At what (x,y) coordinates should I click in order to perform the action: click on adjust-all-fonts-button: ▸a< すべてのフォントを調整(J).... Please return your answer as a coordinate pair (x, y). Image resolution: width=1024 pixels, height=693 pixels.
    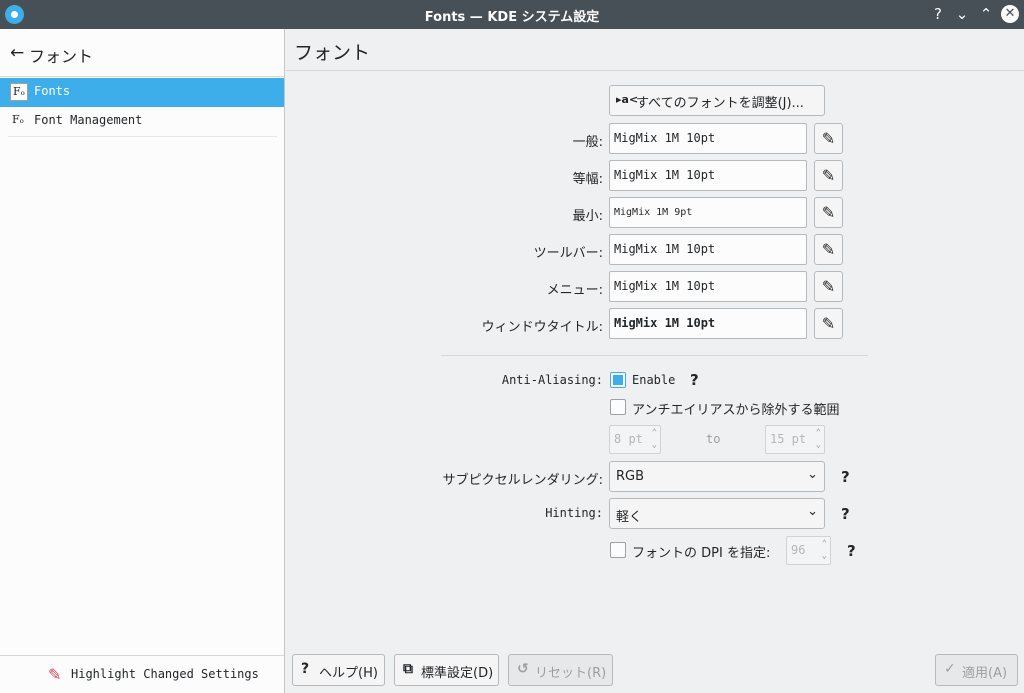
    Looking at the image, I should click on (717, 100).